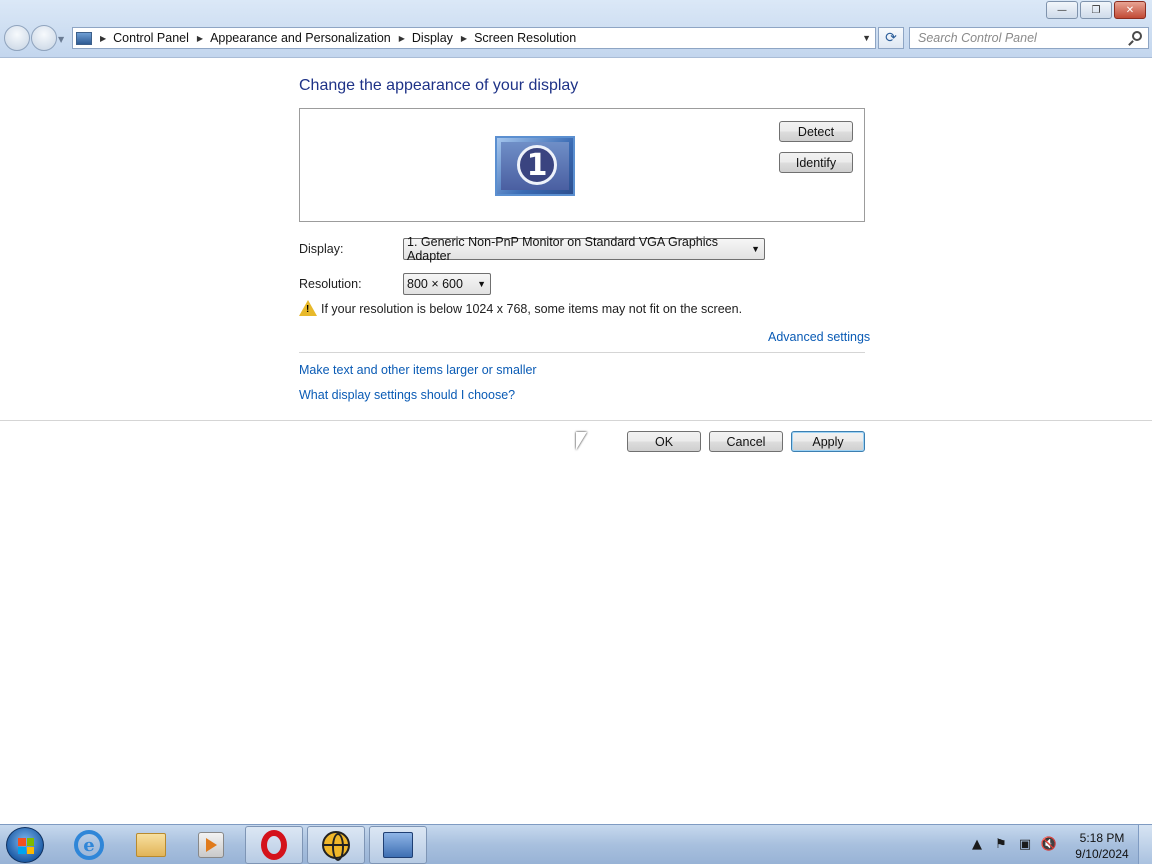 The height and width of the screenshot is (864, 1152). What do you see at coordinates (61, 39) in the screenshot?
I see `recent-pages-dropdown: ▼` at bounding box center [61, 39].